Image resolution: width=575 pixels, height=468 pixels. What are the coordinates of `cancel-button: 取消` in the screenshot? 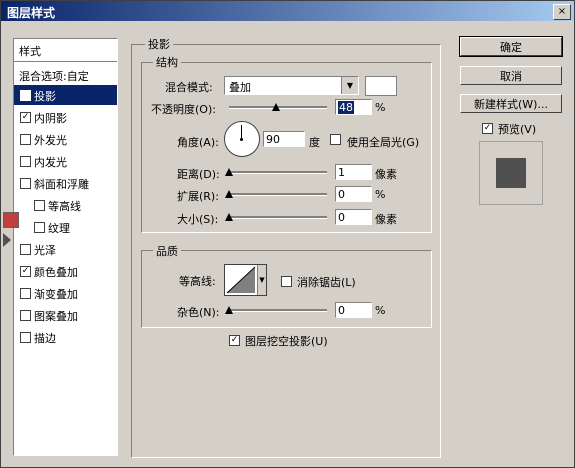 It's located at (511, 75).